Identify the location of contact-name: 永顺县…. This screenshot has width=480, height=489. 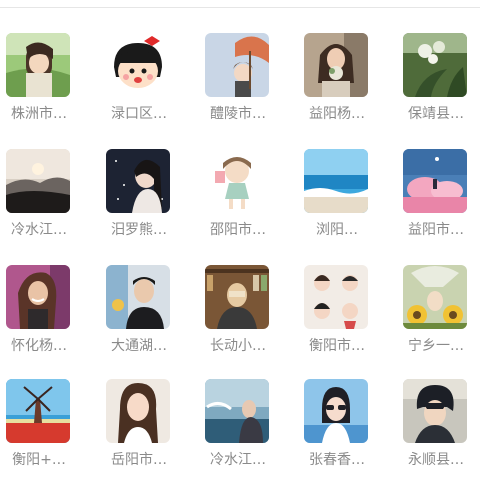
(436, 460).